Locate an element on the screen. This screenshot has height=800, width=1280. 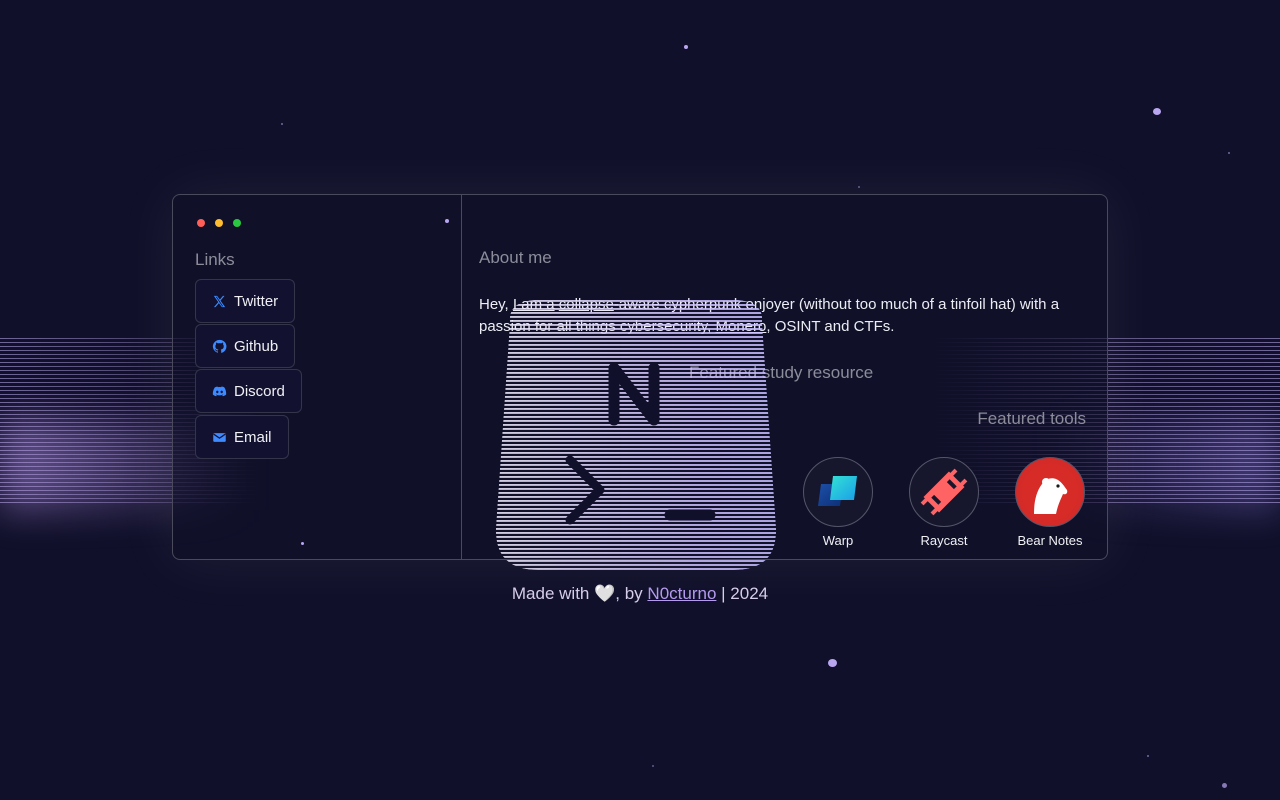
bear-notes-icon is located at coordinates (1050, 492).